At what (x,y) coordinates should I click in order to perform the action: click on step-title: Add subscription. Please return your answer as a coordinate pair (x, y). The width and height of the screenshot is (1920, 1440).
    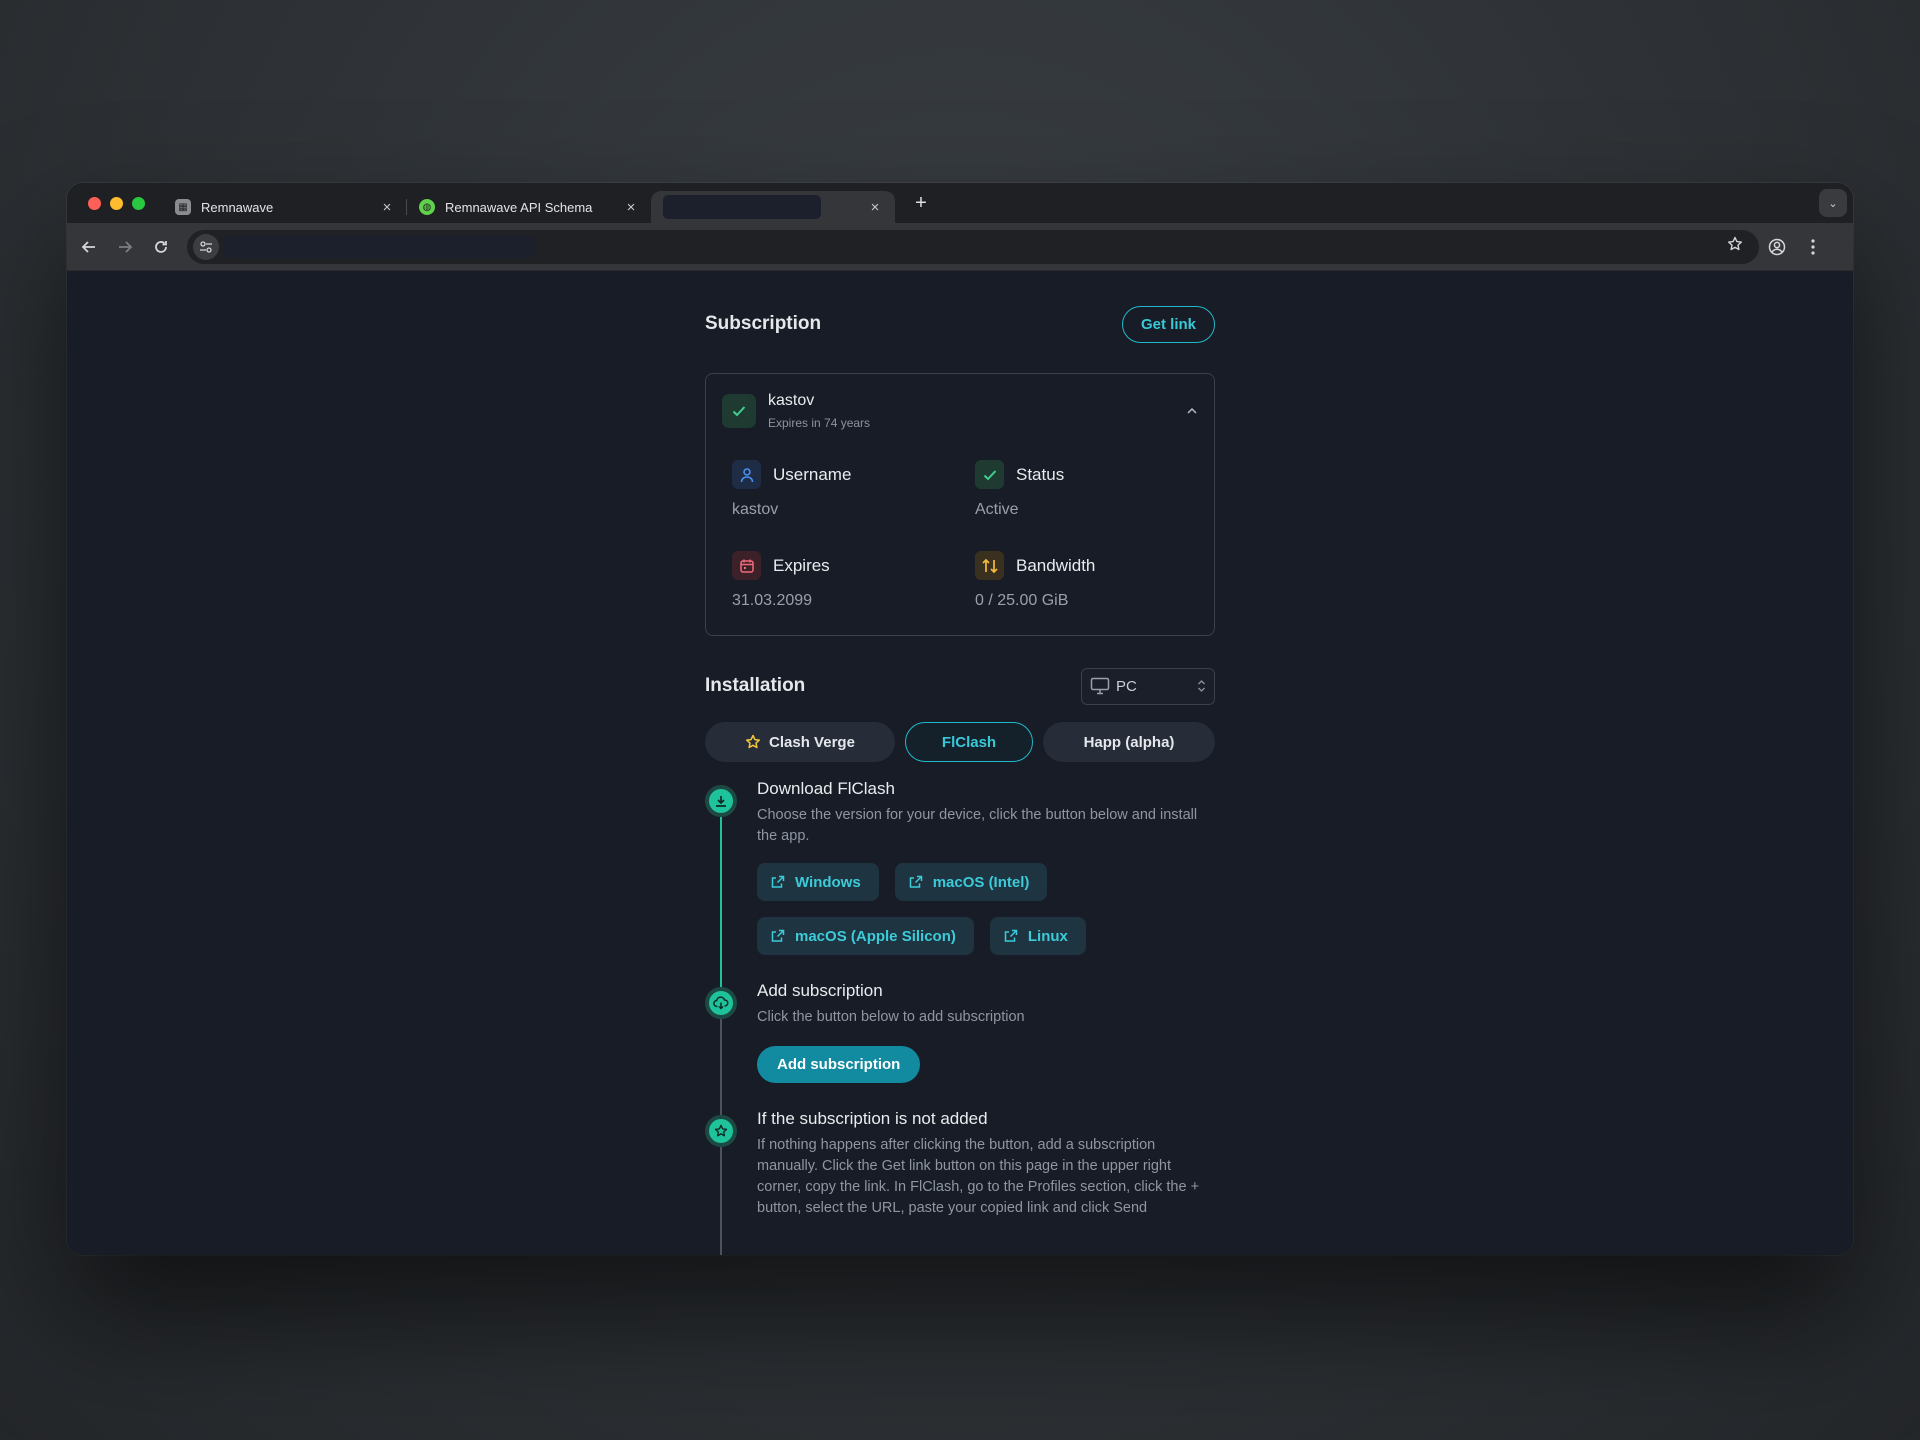
    Looking at the image, I should click on (820, 990).